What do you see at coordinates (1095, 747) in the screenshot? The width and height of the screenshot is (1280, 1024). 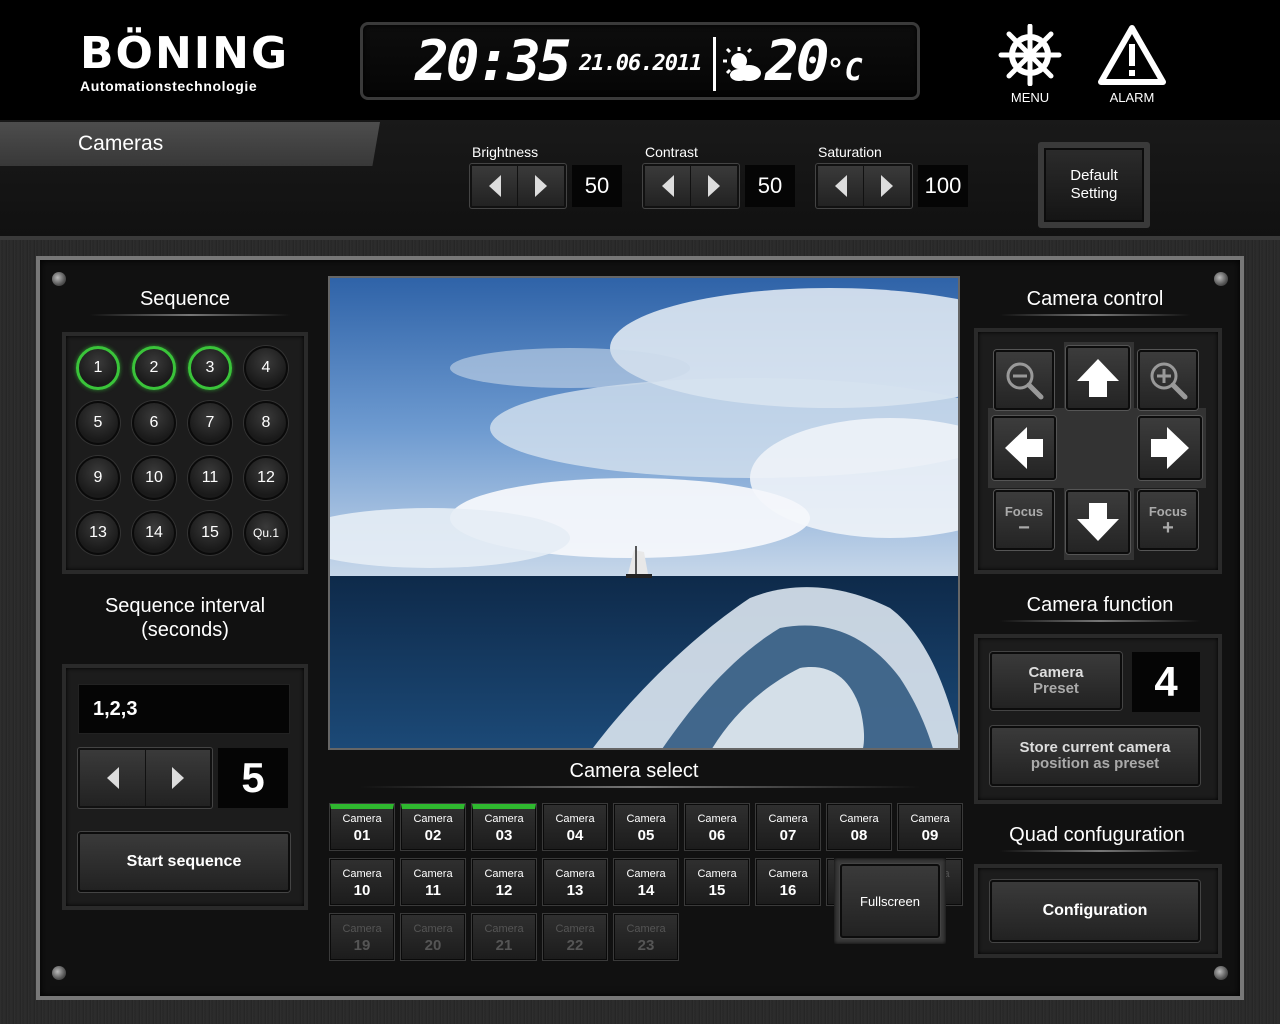 I see `store-preset-line1: Store current camera` at bounding box center [1095, 747].